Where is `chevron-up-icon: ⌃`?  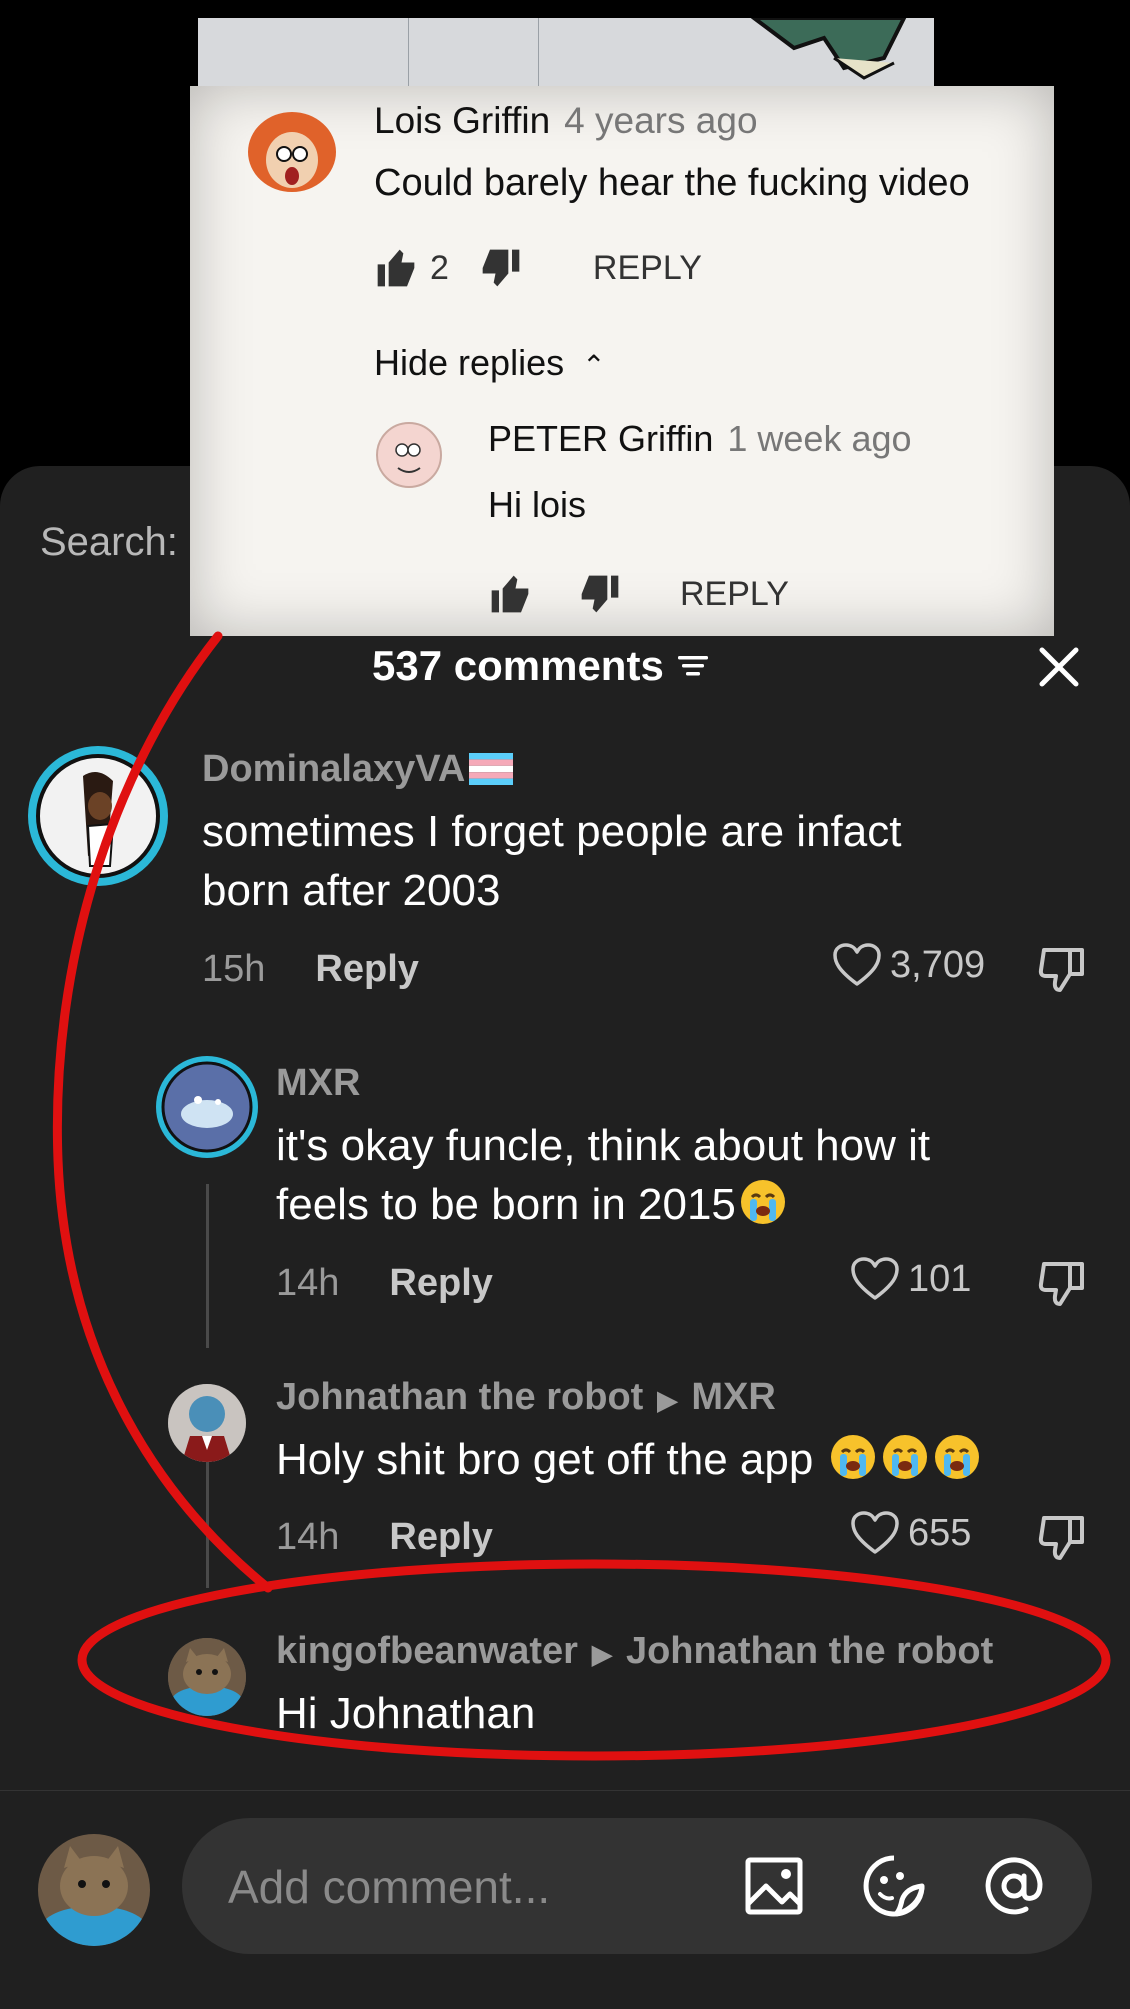
chevron-up-icon: ⌃ is located at coordinates (594, 365).